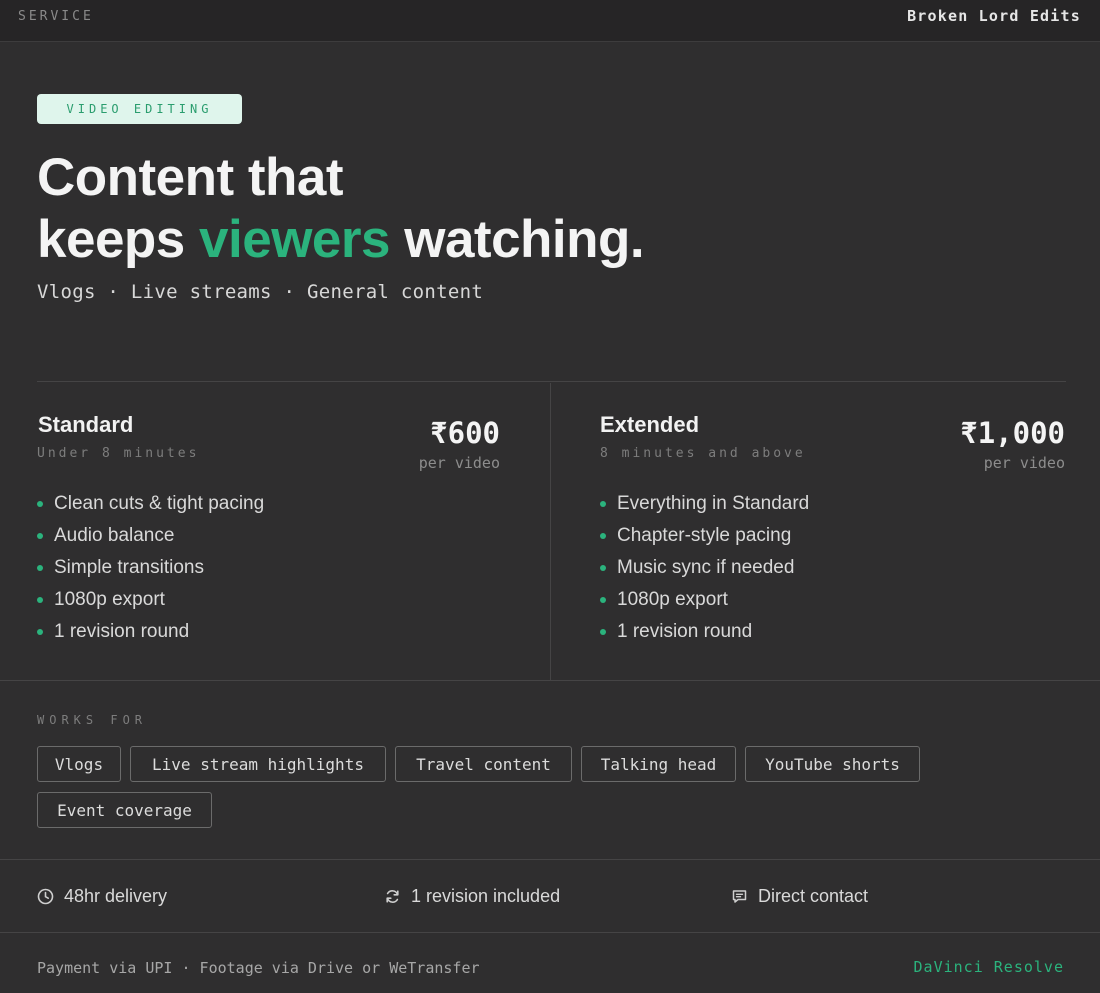  Describe the element at coordinates (483, 764) in the screenshot. I see `tag-travel-content: Travel content` at that location.